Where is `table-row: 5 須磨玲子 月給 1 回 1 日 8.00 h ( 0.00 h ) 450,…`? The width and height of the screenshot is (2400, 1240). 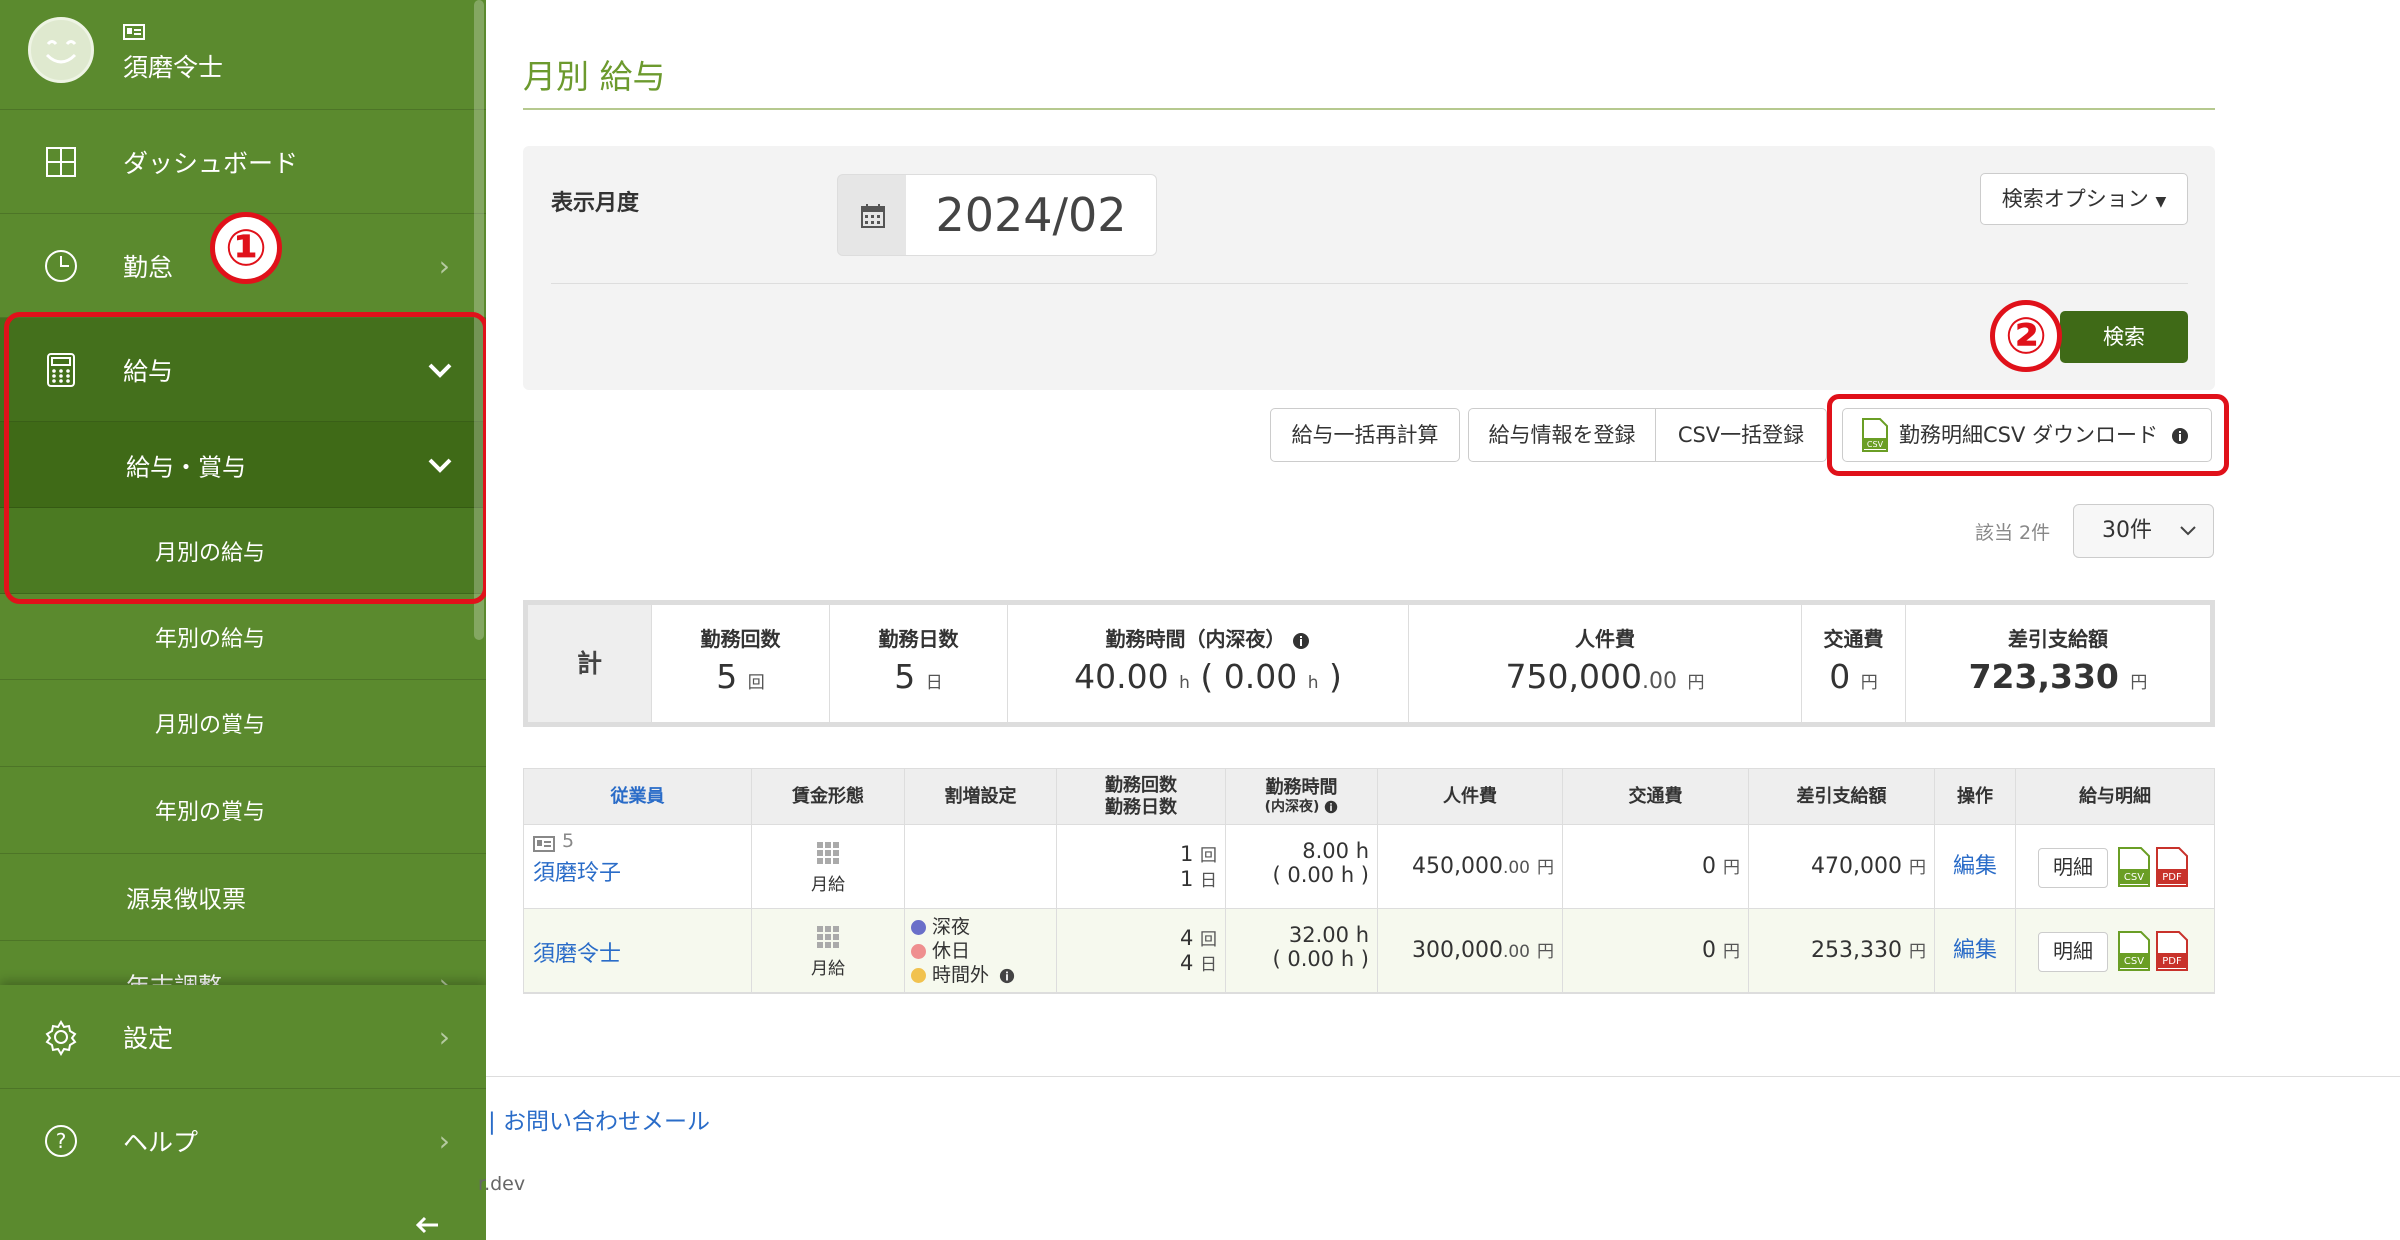
table-row: 5 須磨玲子 月給 1 回 1 日 8.00 h ( 0.00 h ) 450,… is located at coordinates (1369, 867).